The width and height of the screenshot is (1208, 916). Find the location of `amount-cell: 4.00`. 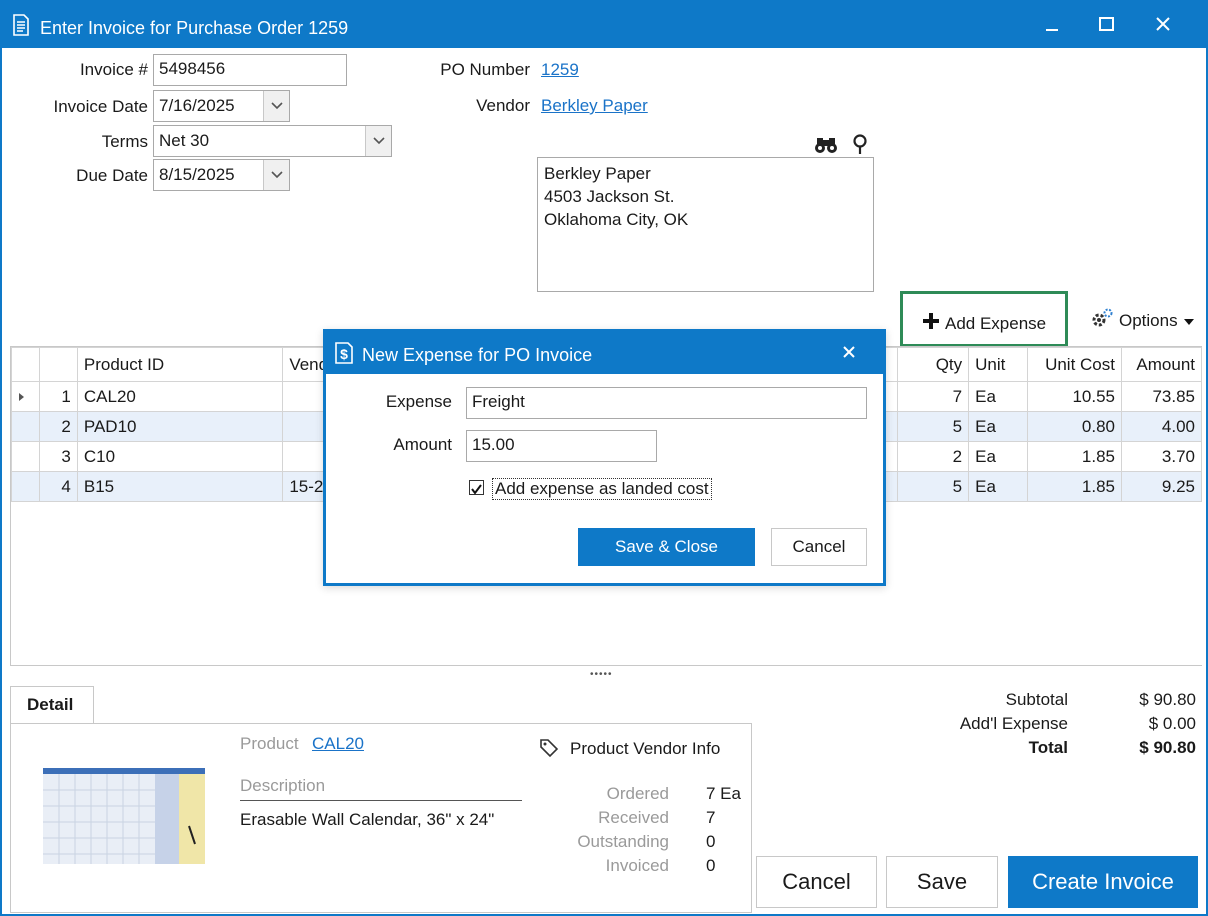

amount-cell: 4.00 is located at coordinates (1161, 426).